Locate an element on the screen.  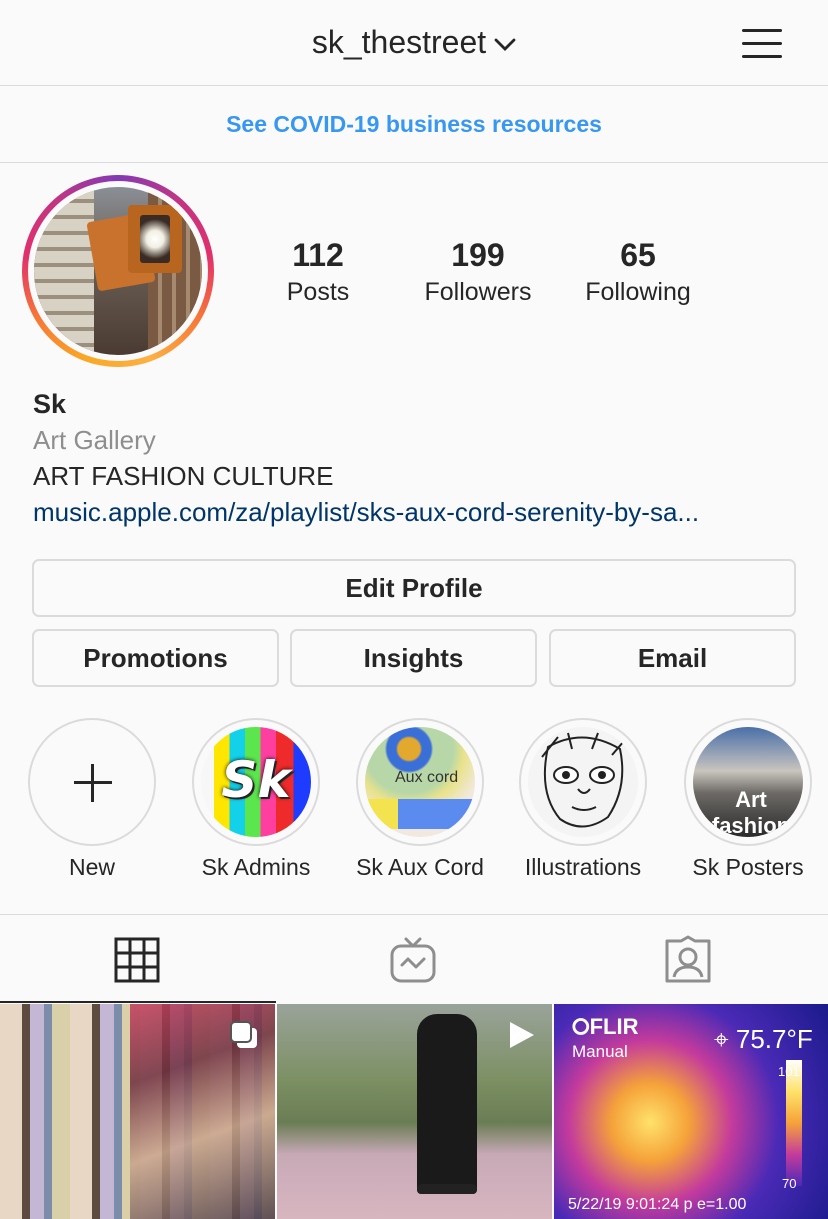
followers-count: 199 Followers is located at coordinates (478, 272).